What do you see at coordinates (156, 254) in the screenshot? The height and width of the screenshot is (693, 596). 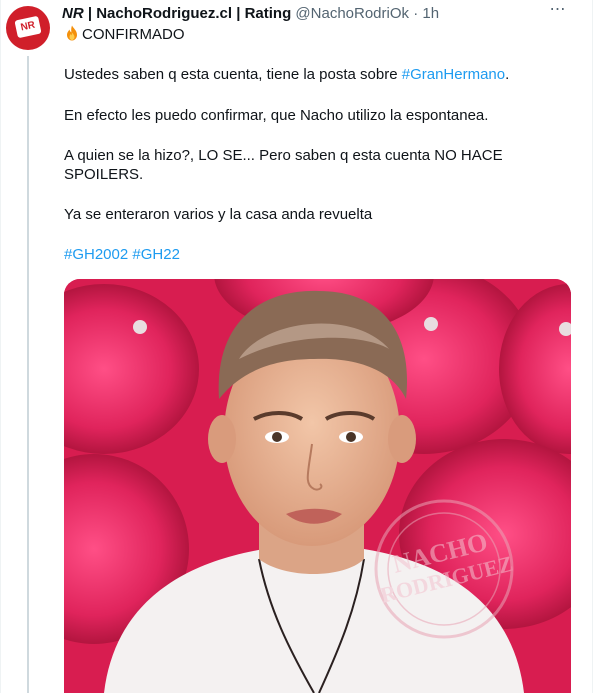 I see `hashtag-gh22: #GH22` at bounding box center [156, 254].